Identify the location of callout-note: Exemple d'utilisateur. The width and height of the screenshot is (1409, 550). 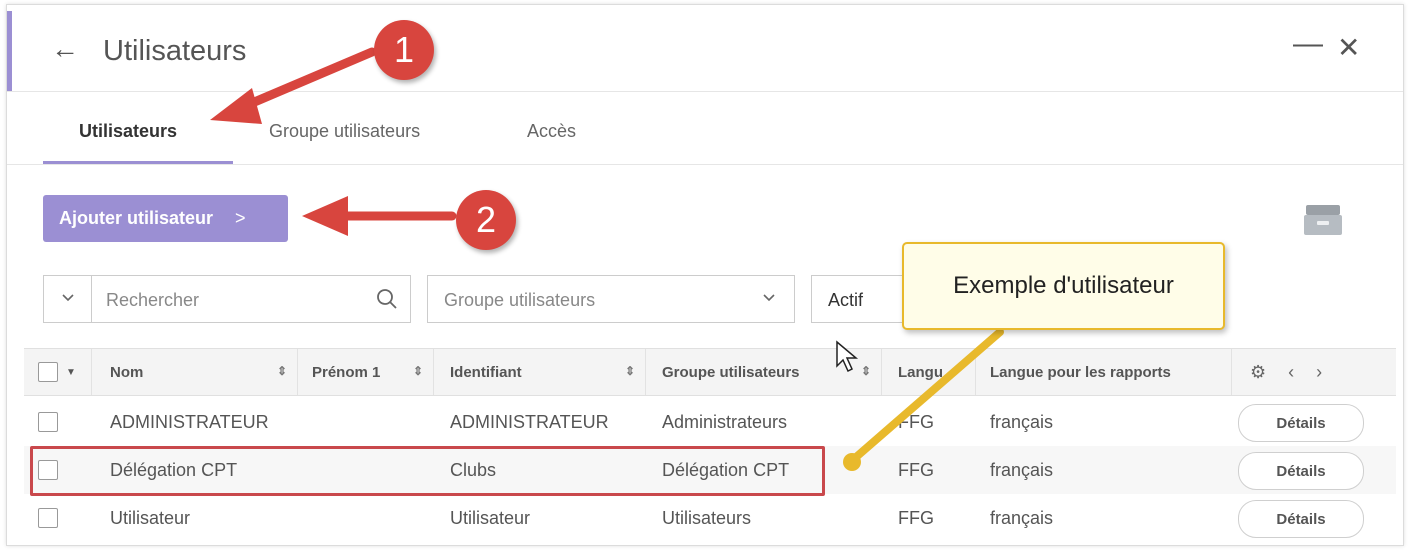
(1063, 286).